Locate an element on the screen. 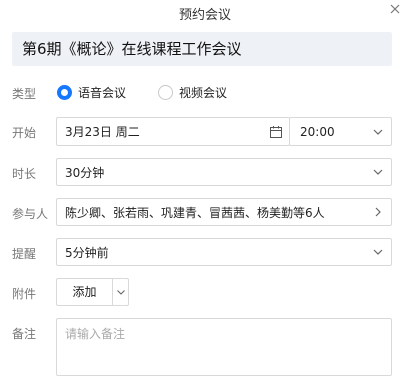  reminder-value: 5分钟前 is located at coordinates (87, 252).